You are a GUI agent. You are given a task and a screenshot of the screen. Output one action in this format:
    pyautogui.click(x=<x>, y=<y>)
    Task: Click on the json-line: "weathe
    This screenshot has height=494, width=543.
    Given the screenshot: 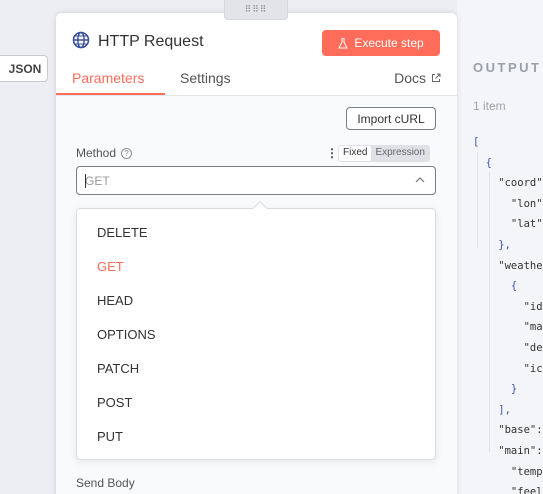 What is the action you would take?
    pyautogui.click(x=508, y=265)
    